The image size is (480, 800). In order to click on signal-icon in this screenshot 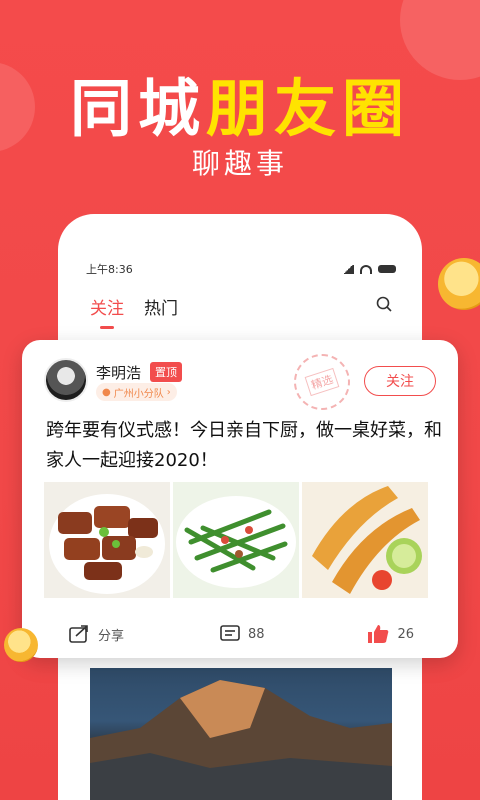, I will do `click(348, 269)`.